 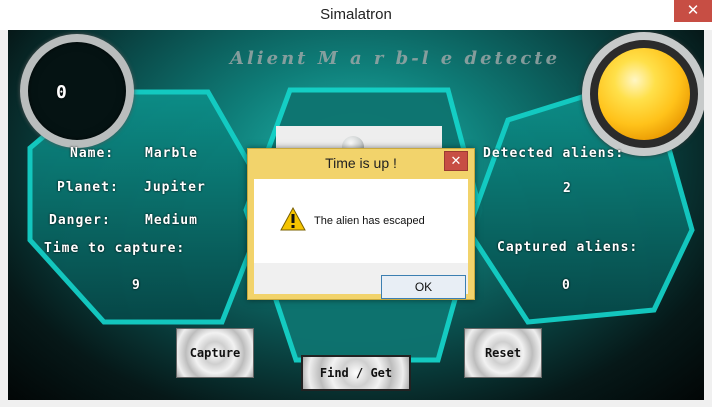 What do you see at coordinates (136, 285) in the screenshot?
I see `time-to-capture-value: 9` at bounding box center [136, 285].